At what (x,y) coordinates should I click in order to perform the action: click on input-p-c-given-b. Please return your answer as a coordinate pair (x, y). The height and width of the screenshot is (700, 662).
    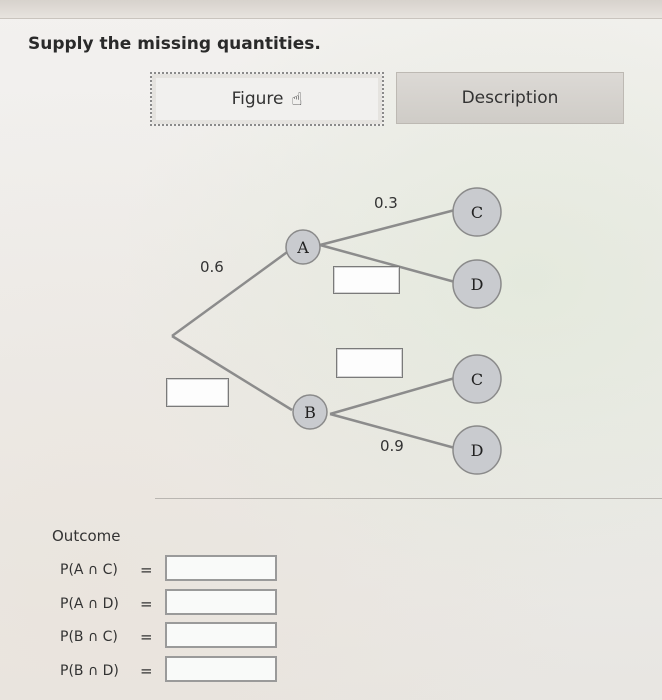
    Looking at the image, I should click on (369, 363).